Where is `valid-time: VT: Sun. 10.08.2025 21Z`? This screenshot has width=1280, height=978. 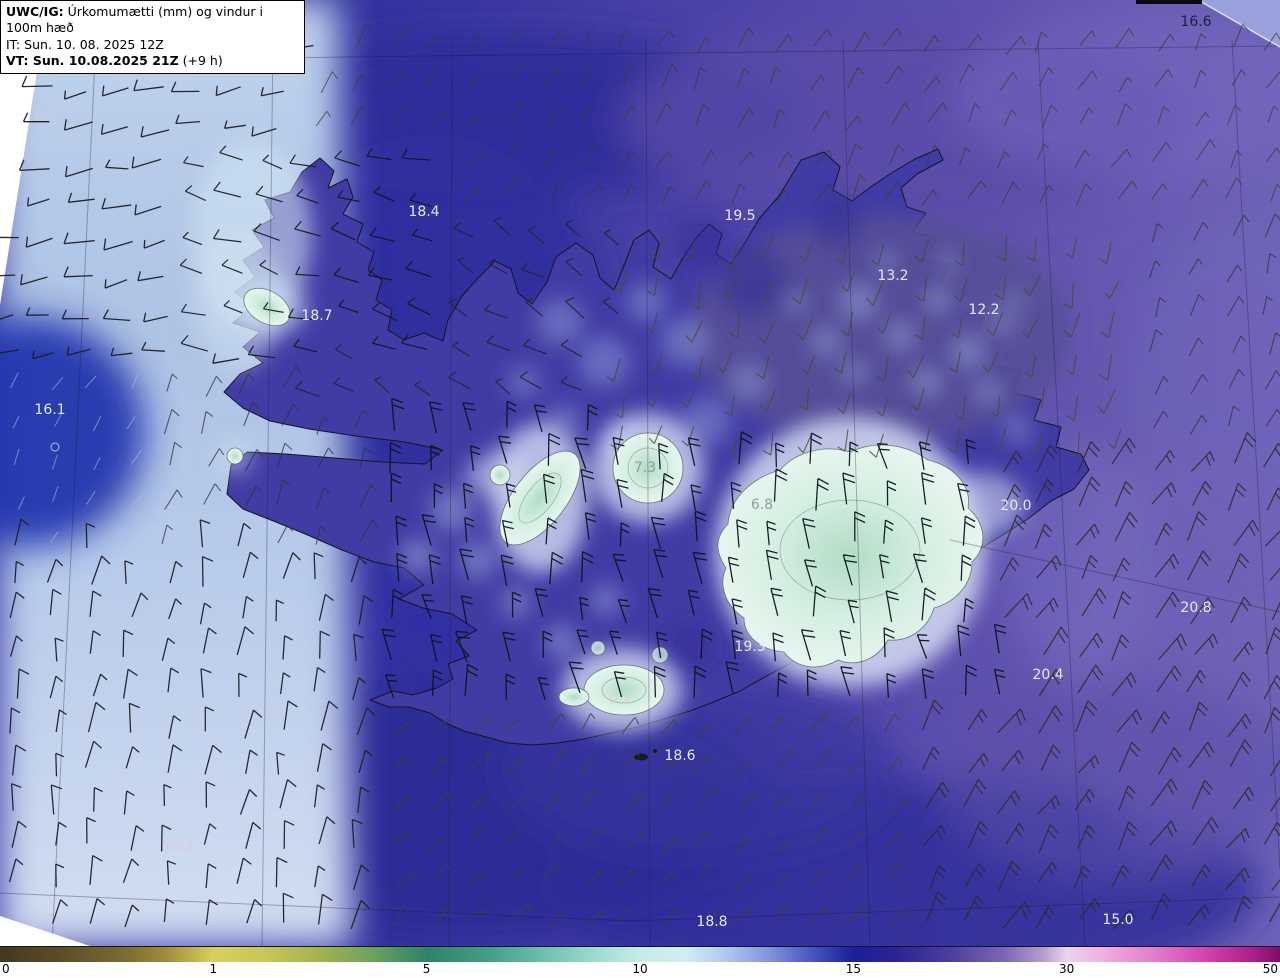 valid-time: VT: Sun. 10.08.2025 21Z is located at coordinates (92, 60).